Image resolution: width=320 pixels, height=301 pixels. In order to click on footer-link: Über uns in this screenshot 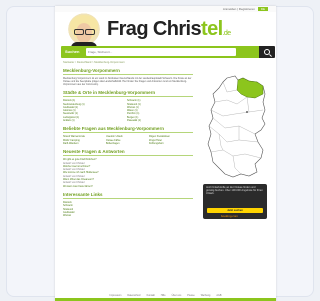, I will do `click(177, 295)`.